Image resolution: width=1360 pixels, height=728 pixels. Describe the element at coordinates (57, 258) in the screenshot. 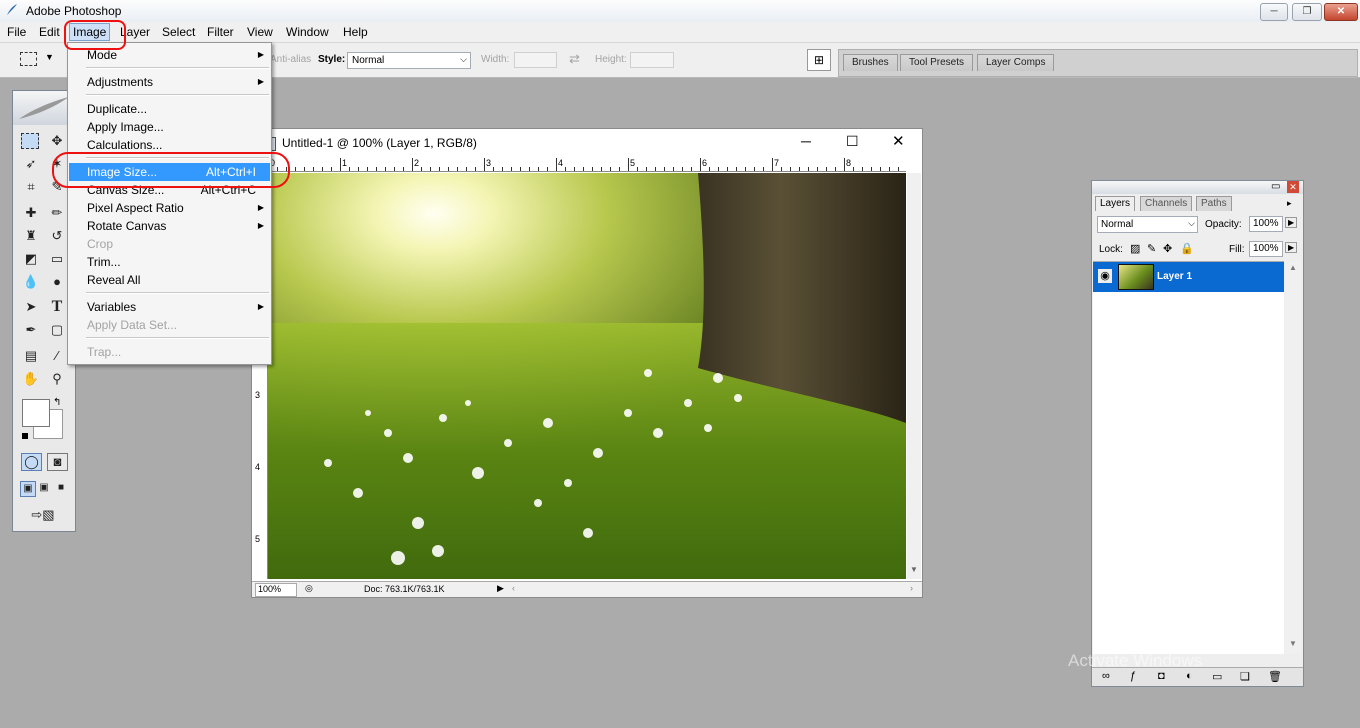

I see `gradient-tool-icon: ▭` at that location.